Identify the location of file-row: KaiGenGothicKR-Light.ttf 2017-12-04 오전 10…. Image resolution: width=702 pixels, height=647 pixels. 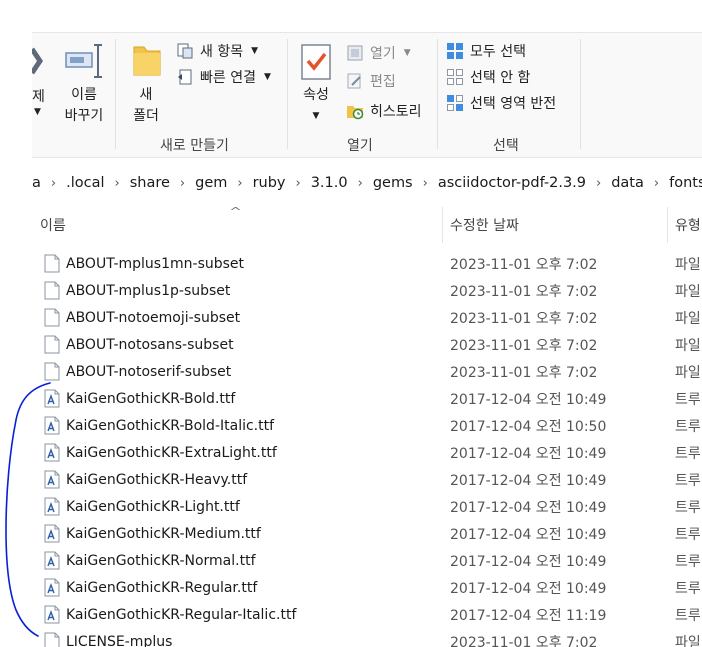
(367, 506).